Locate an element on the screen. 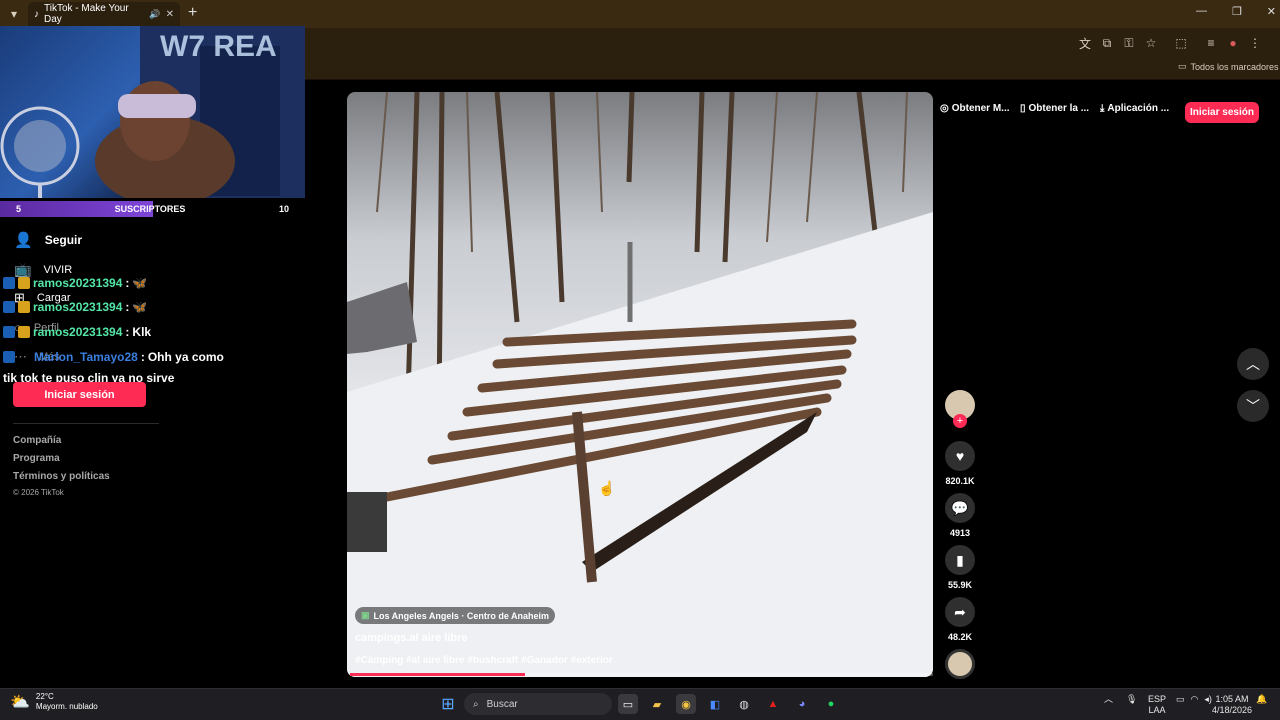 This screenshot has height=720, width=1280. restore-icon: ❐ is located at coordinates (1237, 11).